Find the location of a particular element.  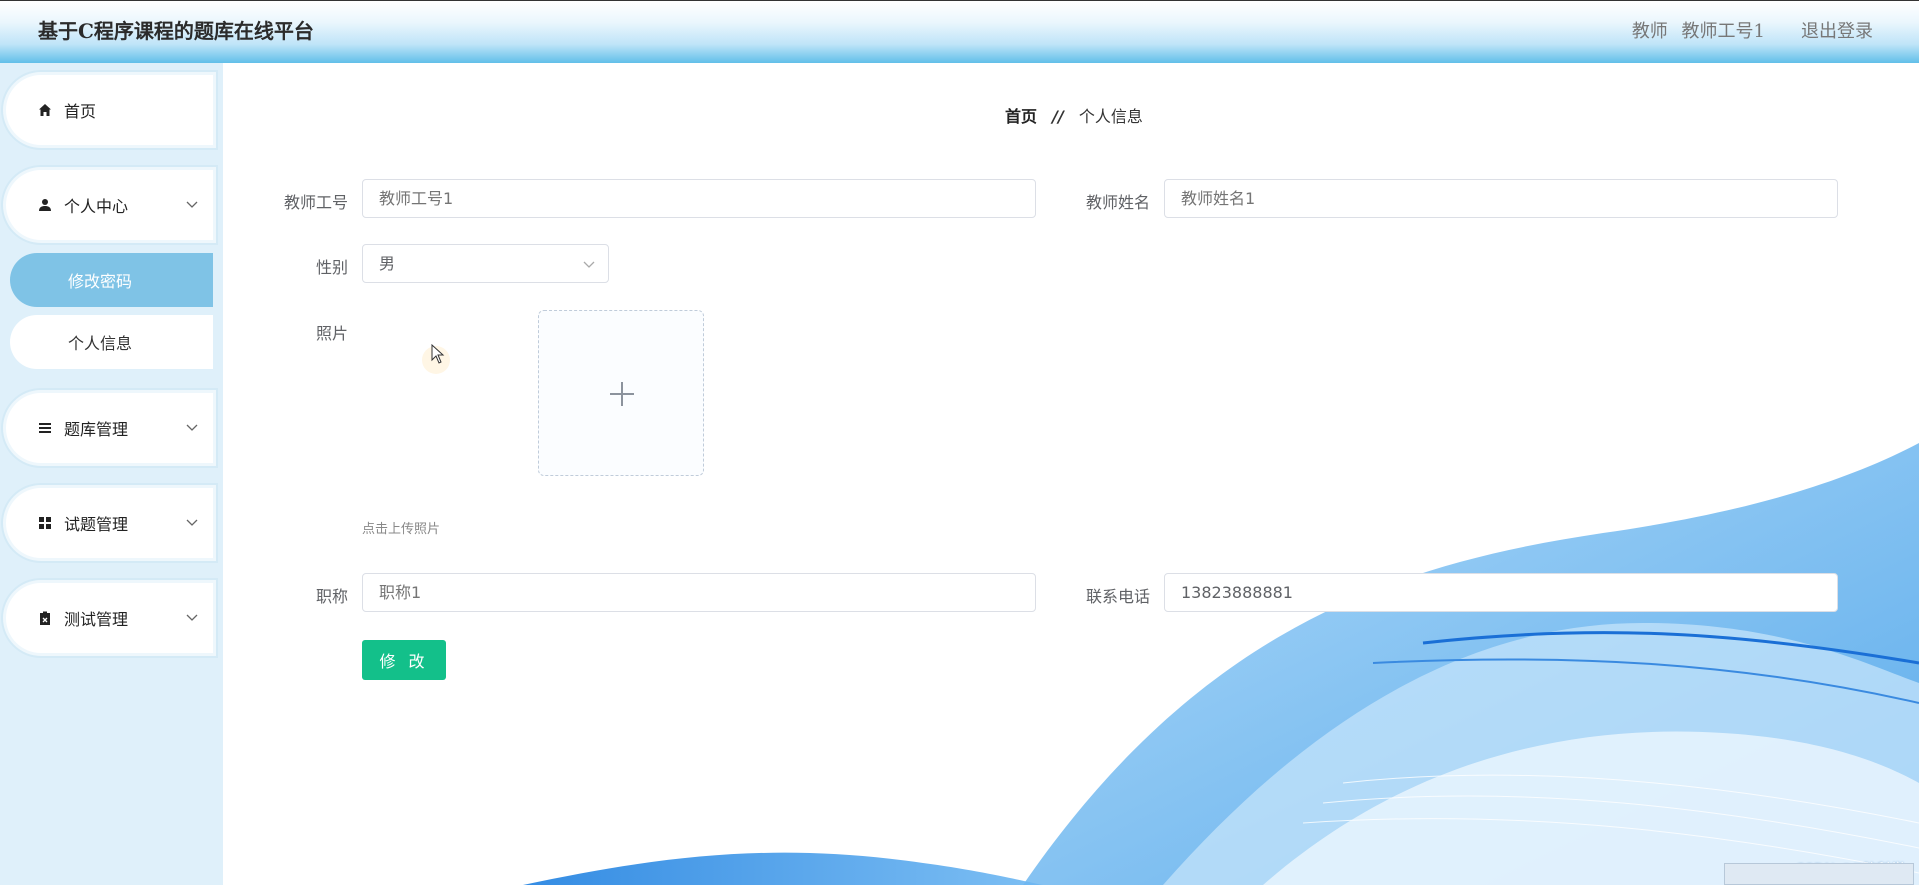

breadcrumb: 首页 // 个人信息 is located at coordinates (1074, 115).